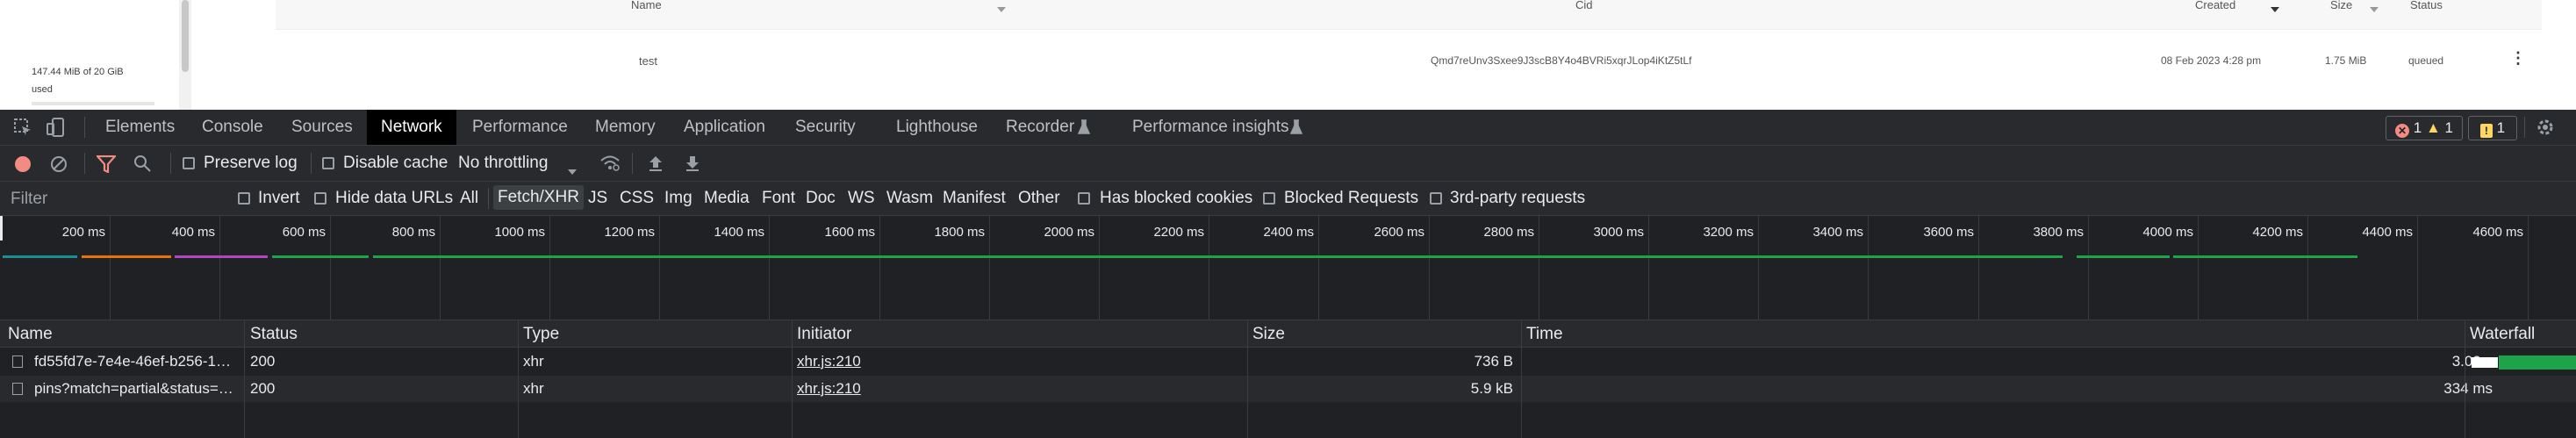  What do you see at coordinates (678, 198) in the screenshot?
I see `type-filter-img: Img` at bounding box center [678, 198].